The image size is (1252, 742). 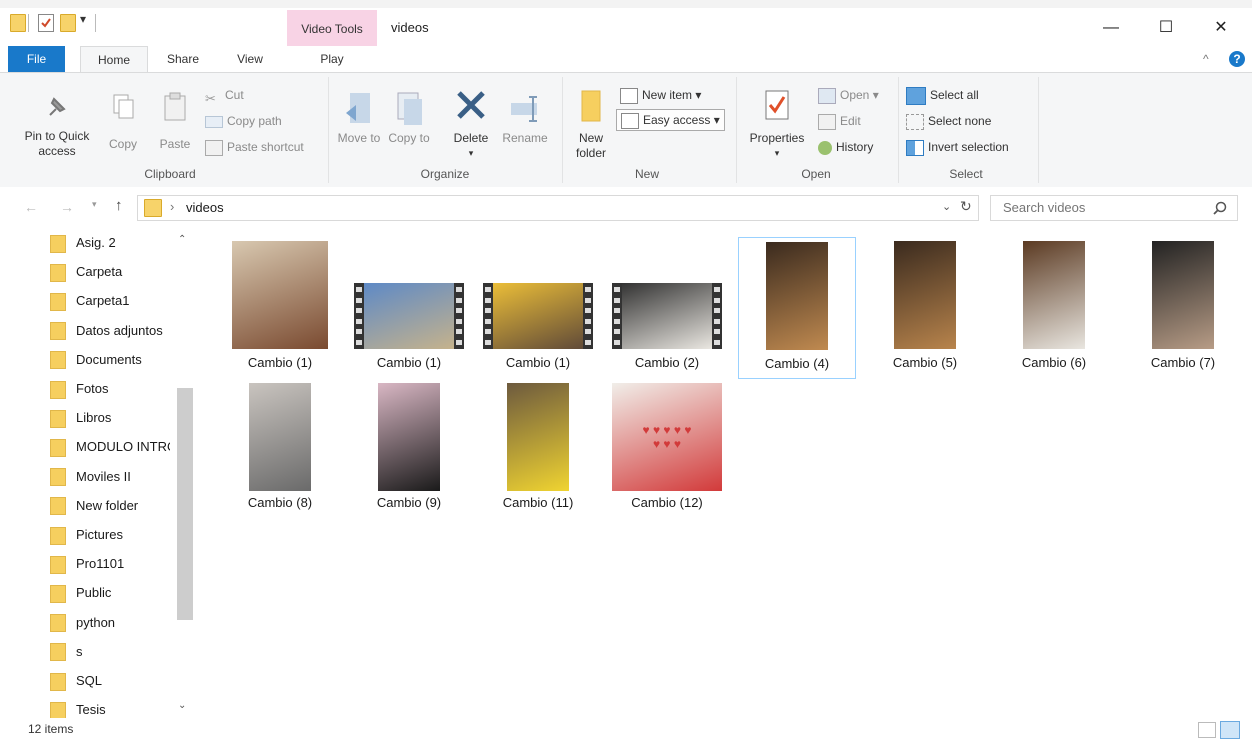 I want to click on sidebar-scroll-thumb, so click(x=185, y=504).